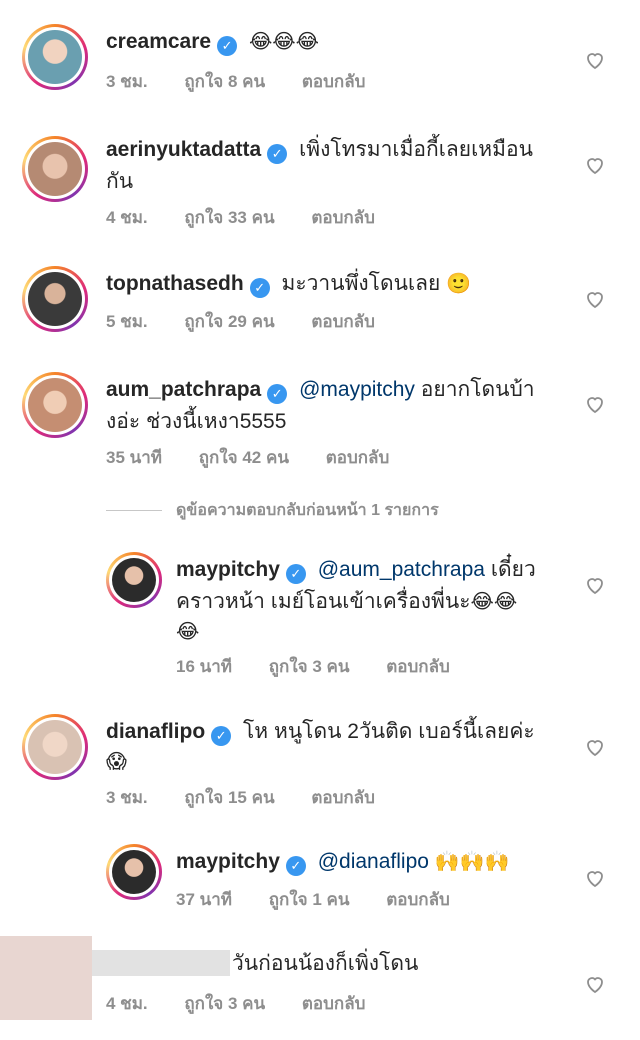 This screenshot has height=1040, width=640. Describe the element at coordinates (204, 666) in the screenshot. I see `comment-time: 16 นาที` at that location.